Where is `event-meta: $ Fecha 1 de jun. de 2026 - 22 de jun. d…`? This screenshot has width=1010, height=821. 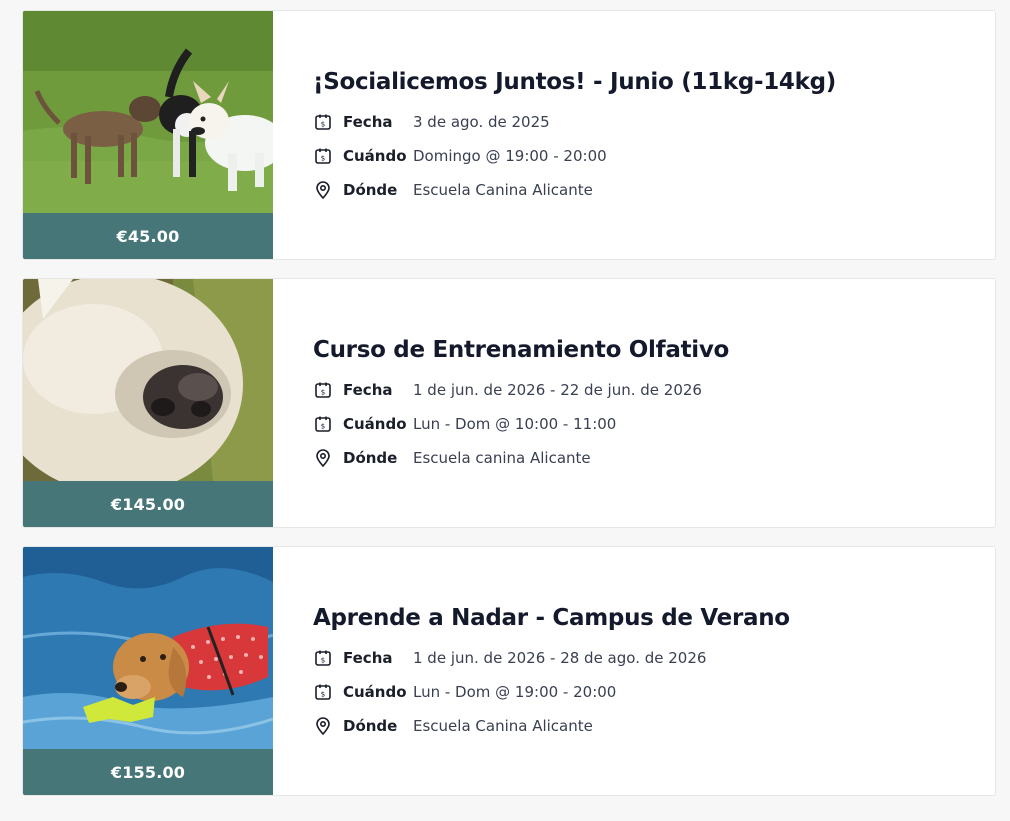
event-meta: $ Fecha 1 de jun. de 2026 - 22 de jun. d… is located at coordinates (644, 424).